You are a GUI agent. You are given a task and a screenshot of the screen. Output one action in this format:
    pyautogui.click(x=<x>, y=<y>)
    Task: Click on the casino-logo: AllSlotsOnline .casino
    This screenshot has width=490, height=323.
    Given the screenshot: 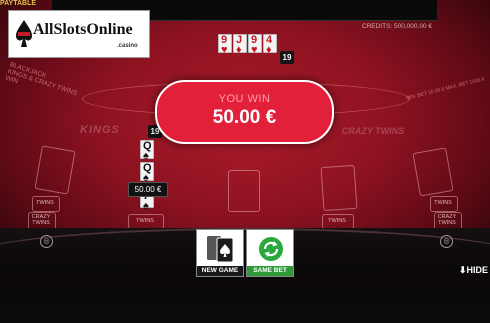 What is the action you would take?
    pyautogui.click(x=79, y=34)
    